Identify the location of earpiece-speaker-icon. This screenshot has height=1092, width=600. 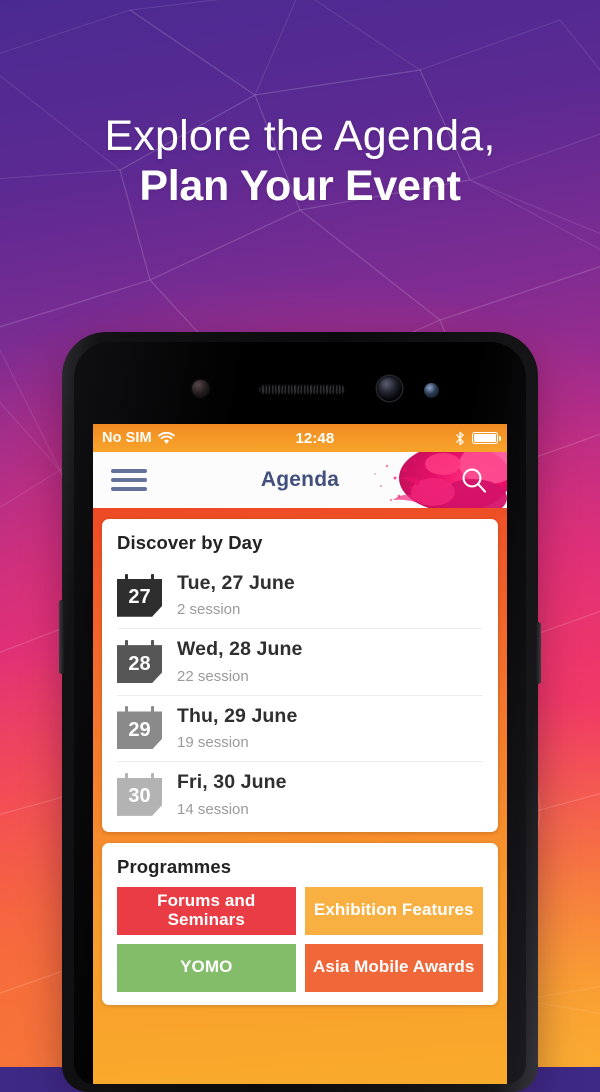
(302, 389).